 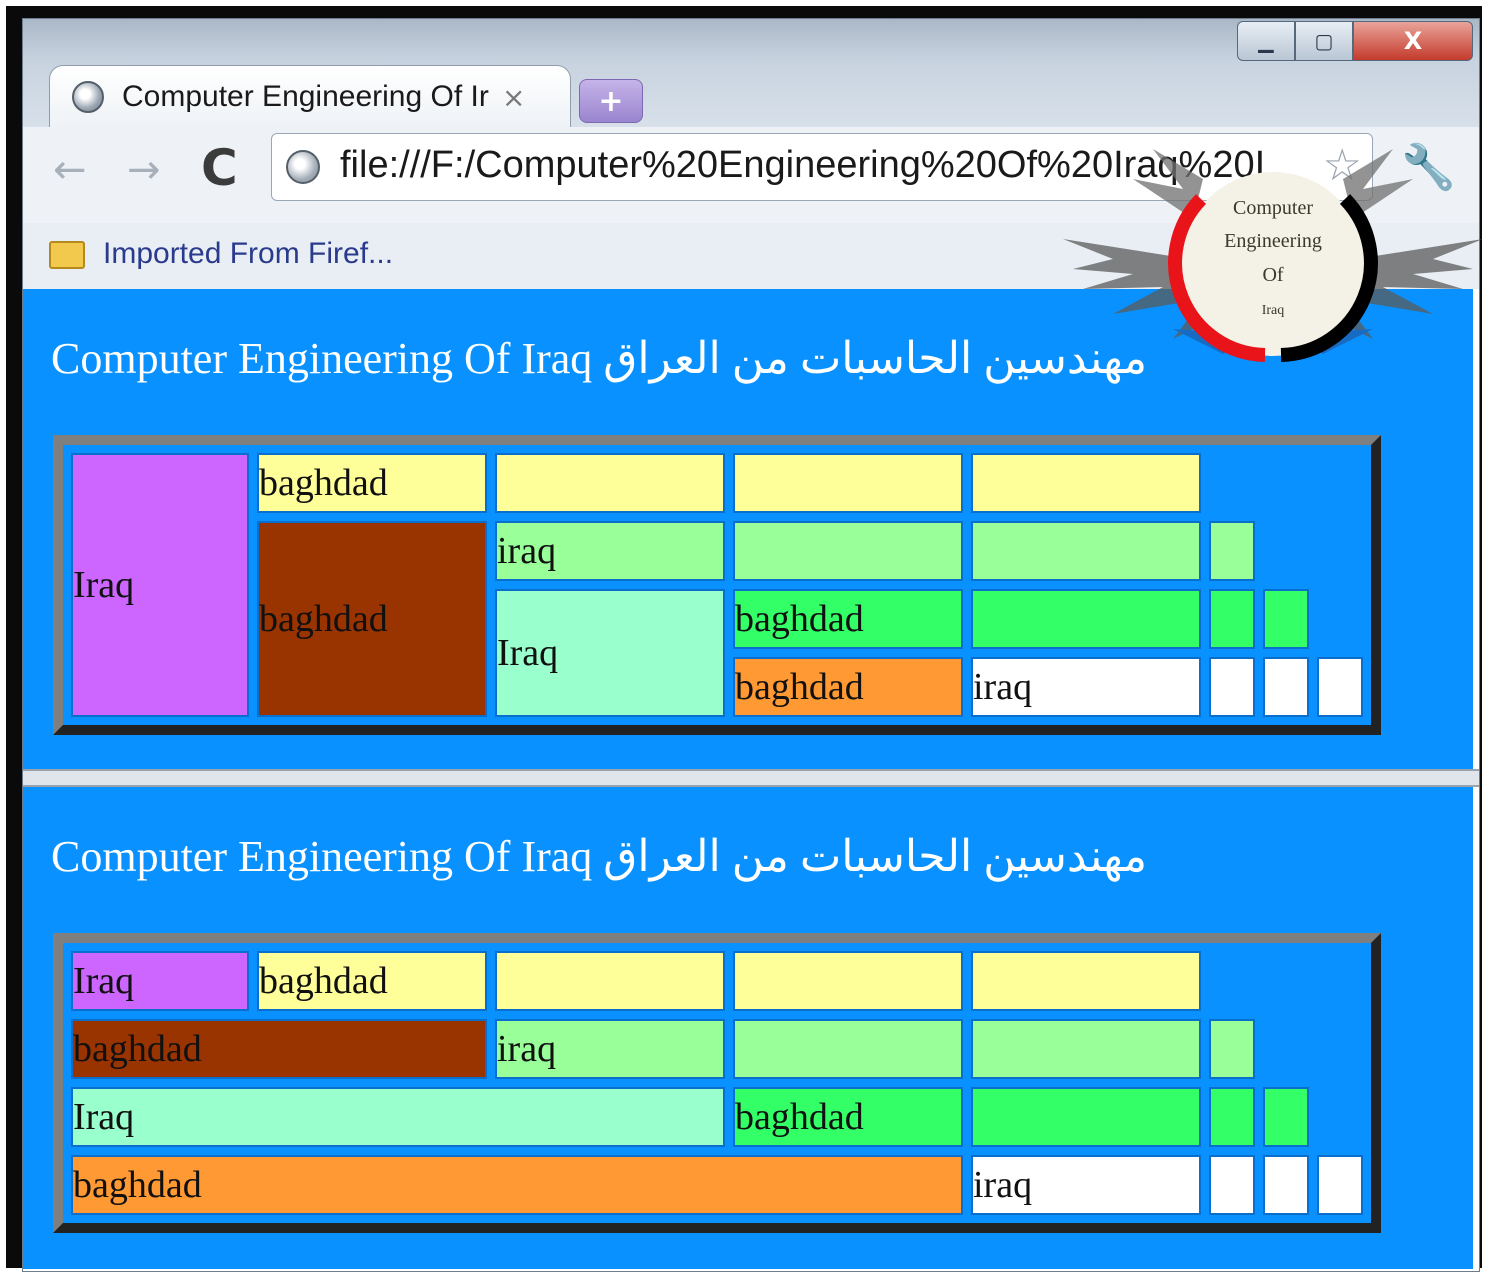 I want to click on close-window-button: X, so click(x=1413, y=41).